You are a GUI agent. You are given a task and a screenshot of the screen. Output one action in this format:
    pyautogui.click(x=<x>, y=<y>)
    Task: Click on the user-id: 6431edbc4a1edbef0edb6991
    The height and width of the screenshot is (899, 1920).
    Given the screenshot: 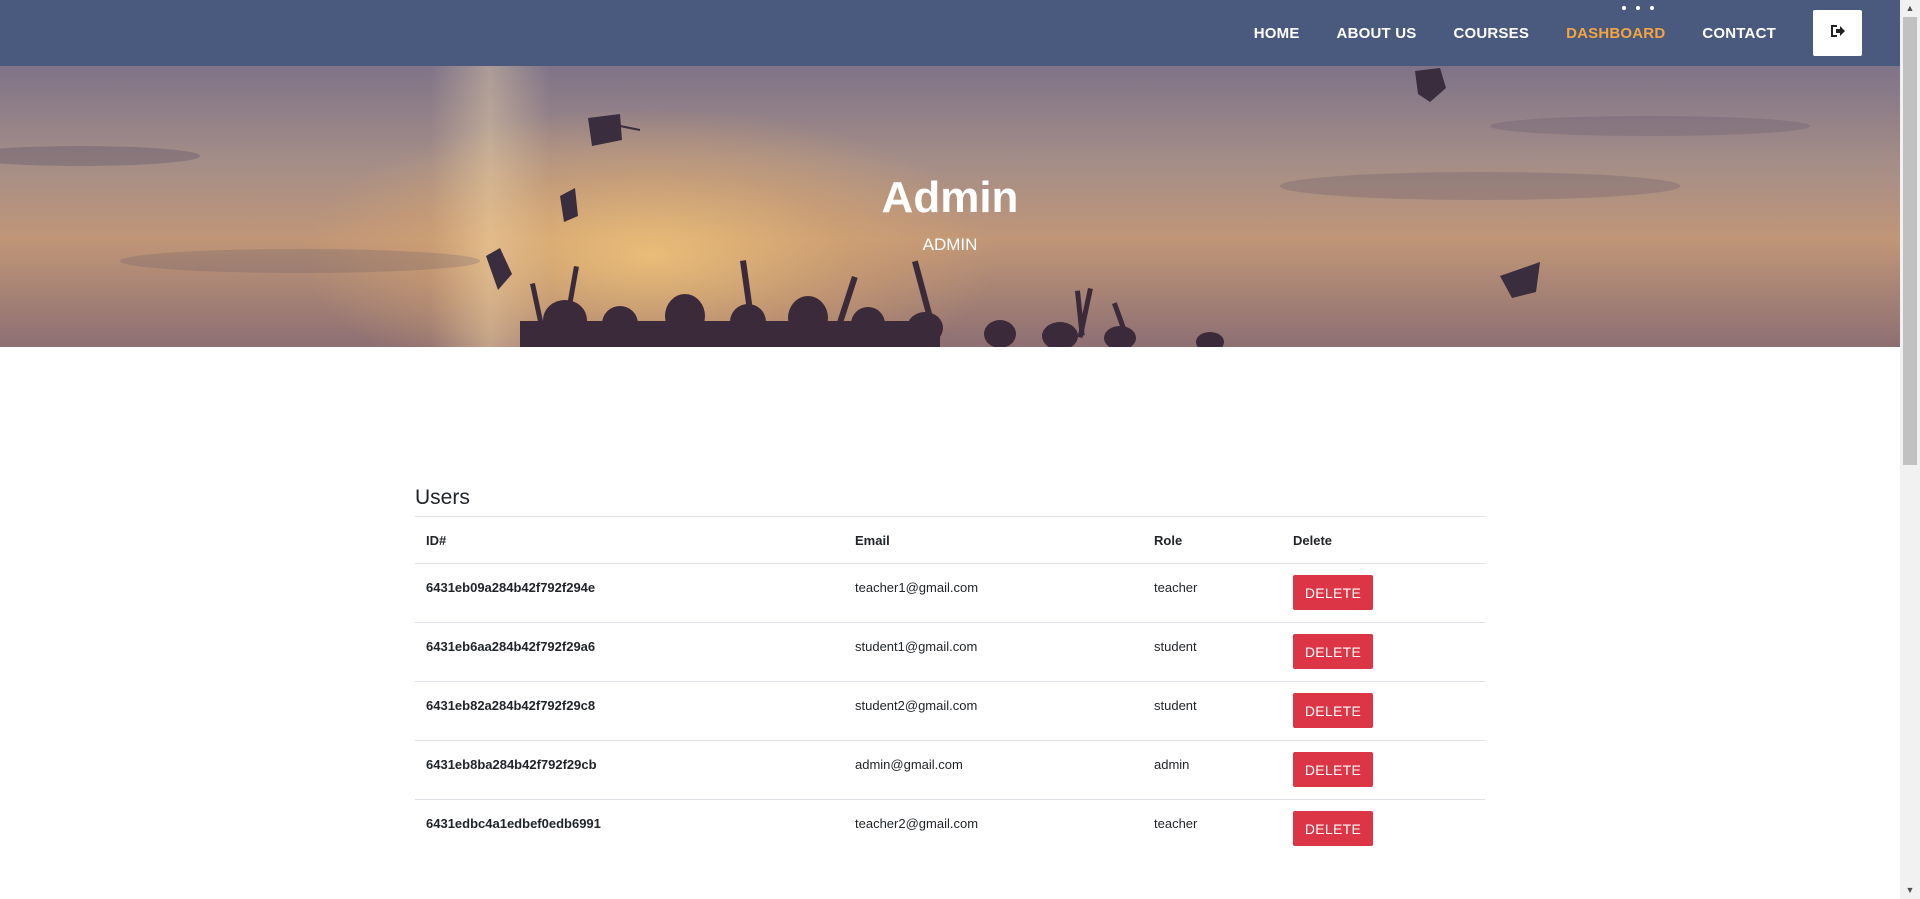 What is the action you would take?
    pyautogui.click(x=513, y=823)
    